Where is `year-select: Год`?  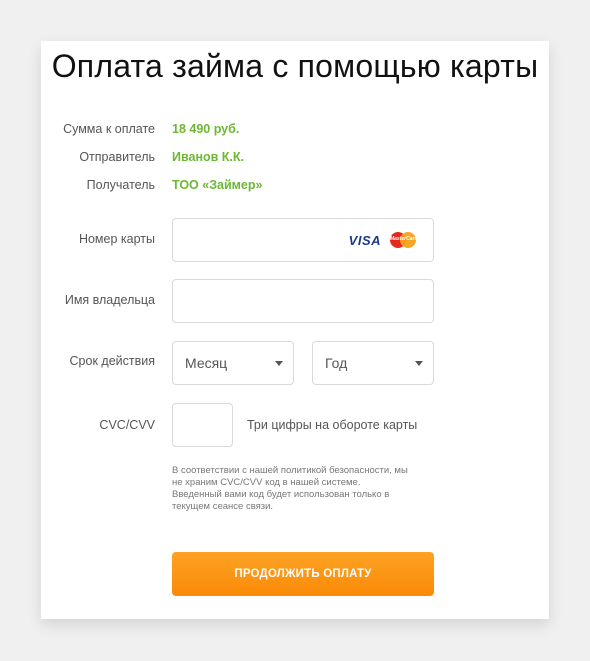
year-select: Год is located at coordinates (373, 363).